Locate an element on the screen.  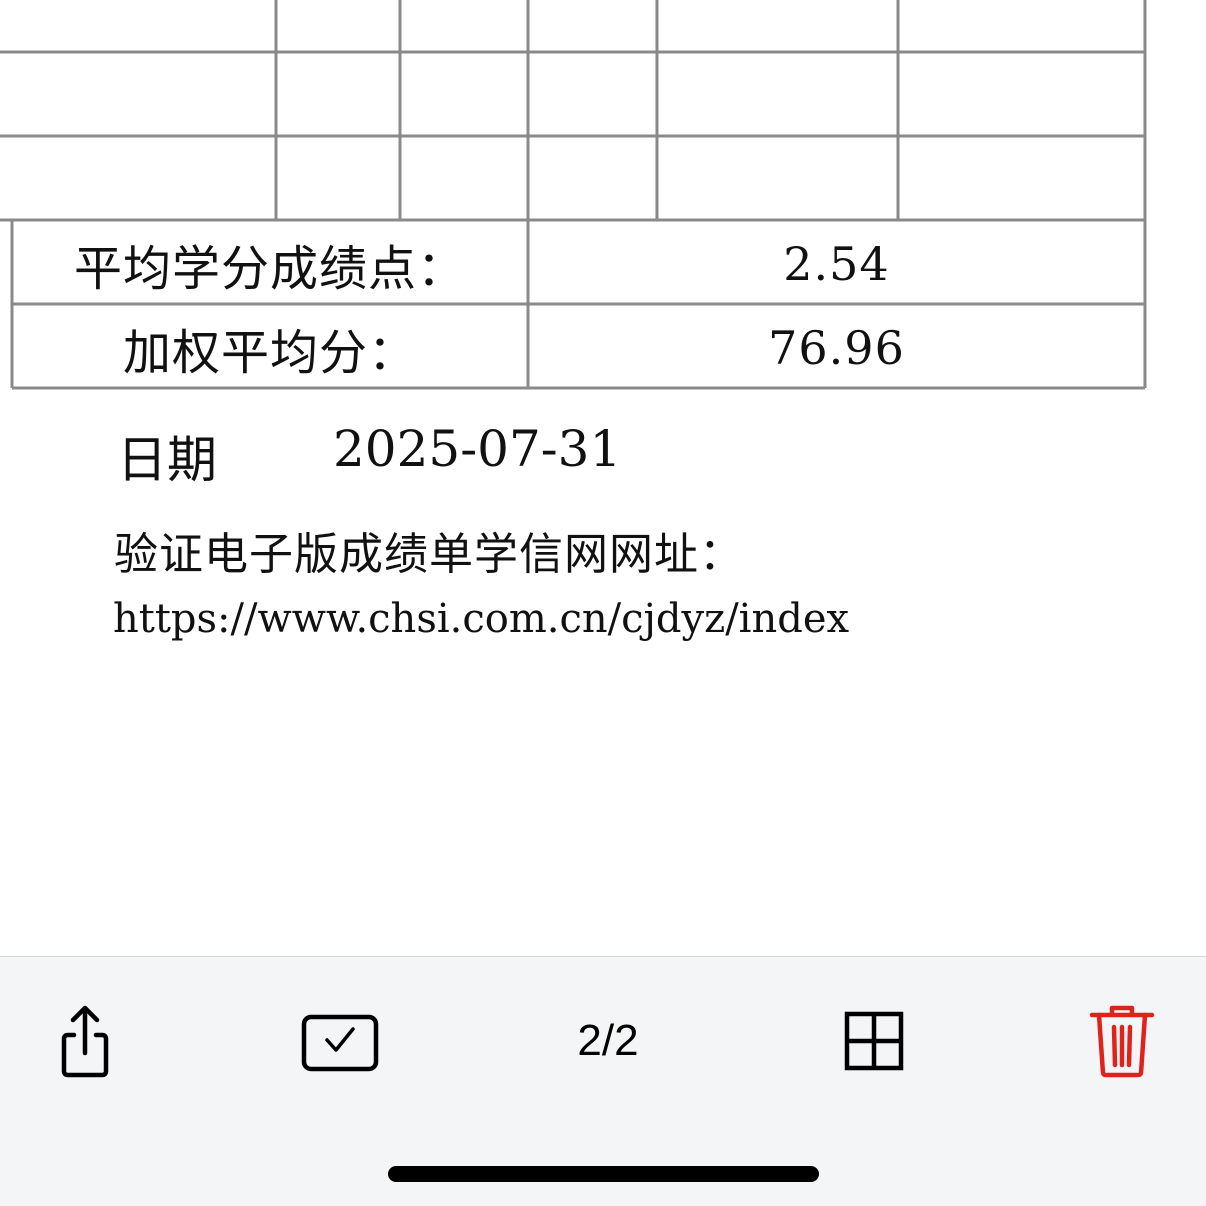
trash-icon is located at coordinates (1122, 1041).